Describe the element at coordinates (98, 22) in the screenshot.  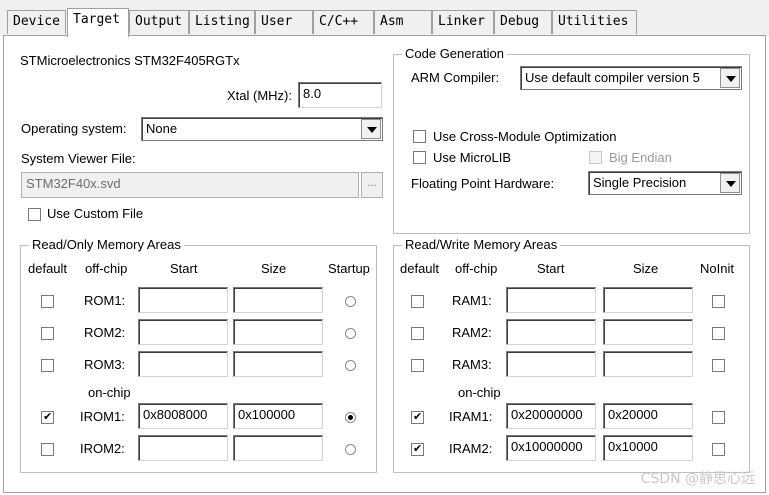
I see `tab-target: Target` at that location.